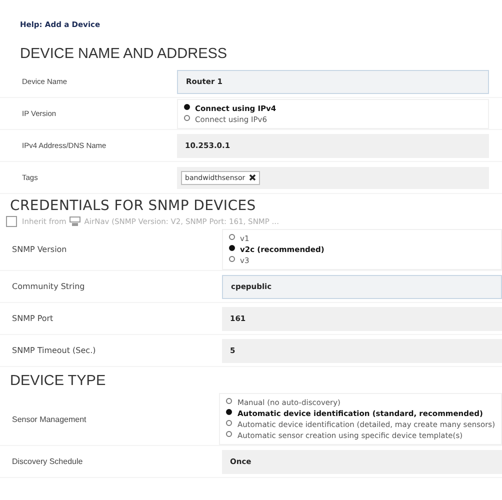 The height and width of the screenshot is (500, 502). I want to click on field-label: Community String, so click(48, 286).